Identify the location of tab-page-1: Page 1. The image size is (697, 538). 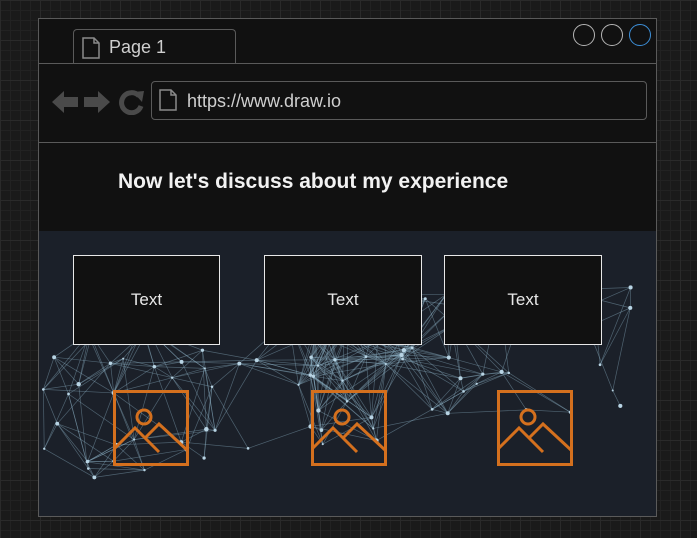
(154, 46).